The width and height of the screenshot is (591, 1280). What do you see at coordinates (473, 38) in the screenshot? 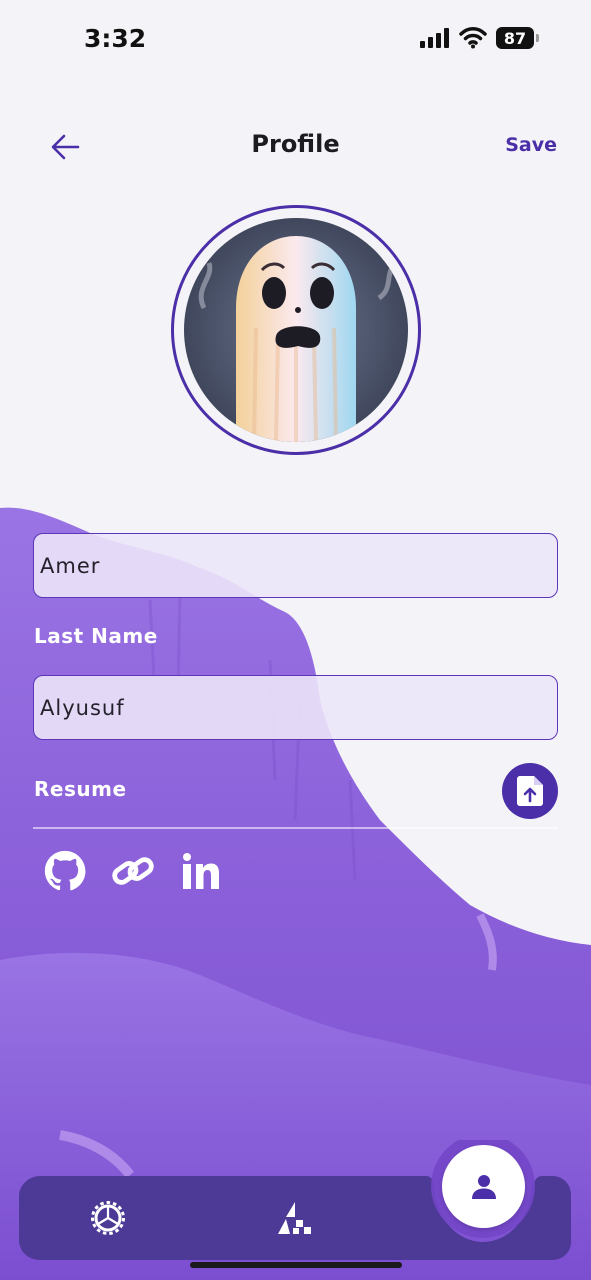
I see `wifi-icon` at bounding box center [473, 38].